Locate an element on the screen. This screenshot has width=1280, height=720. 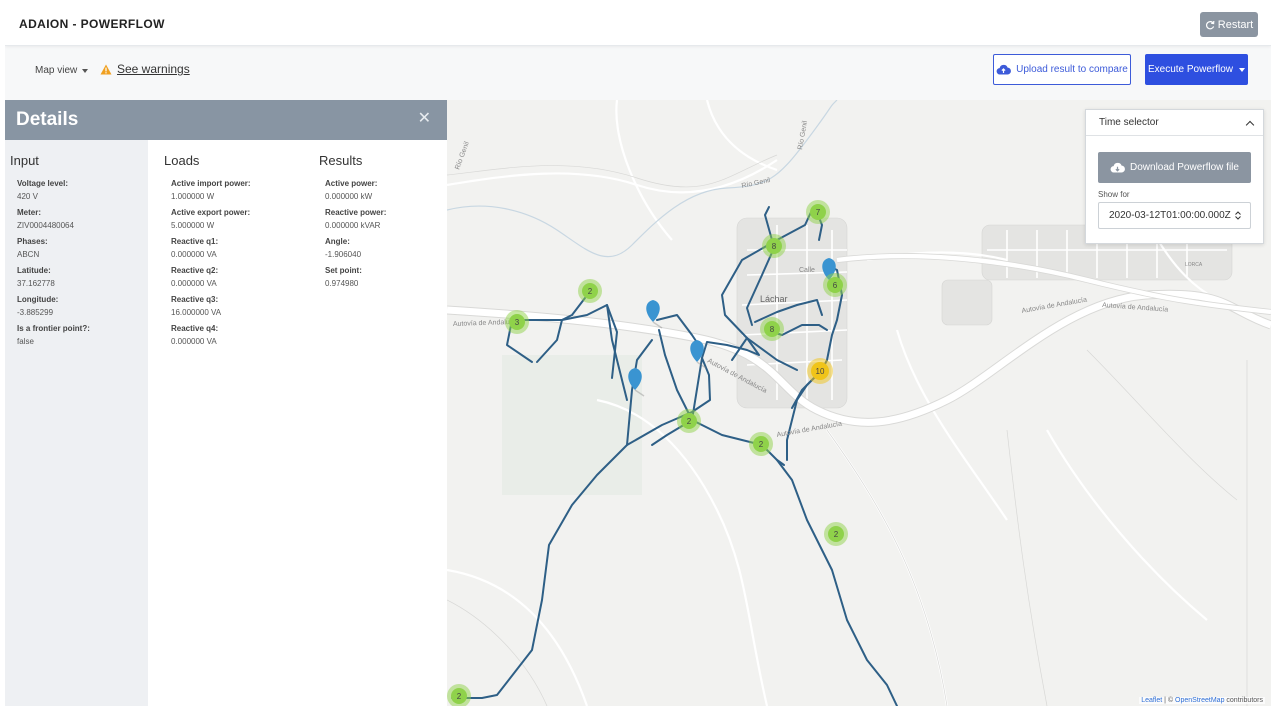
osm-link: OpenStreetMap is located at coordinates (1199, 700).